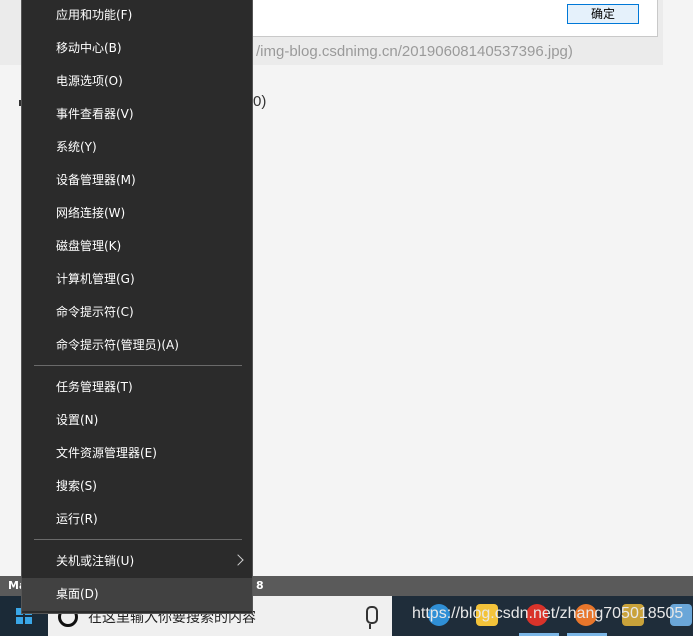 The image size is (693, 636). Describe the element at coordinates (137, 114) in the screenshot. I see `menu-item-event-viewer: 事件查看器(V)` at that location.